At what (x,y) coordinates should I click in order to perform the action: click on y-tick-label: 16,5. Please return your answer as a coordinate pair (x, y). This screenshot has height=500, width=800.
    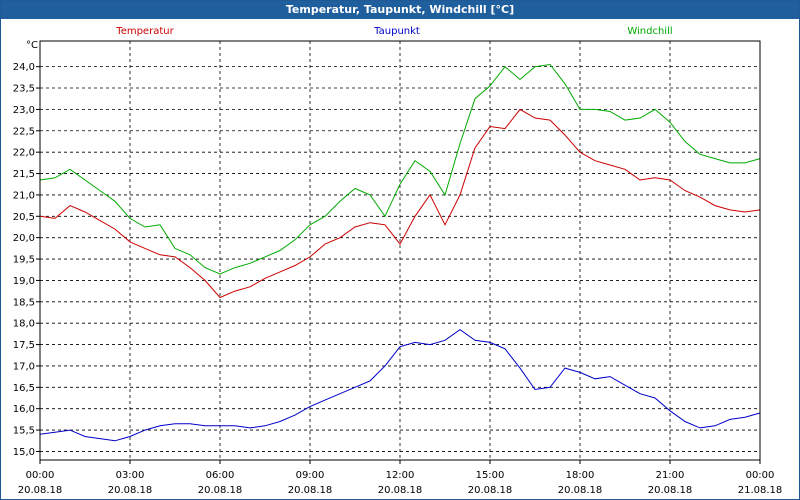
    Looking at the image, I should click on (24, 388).